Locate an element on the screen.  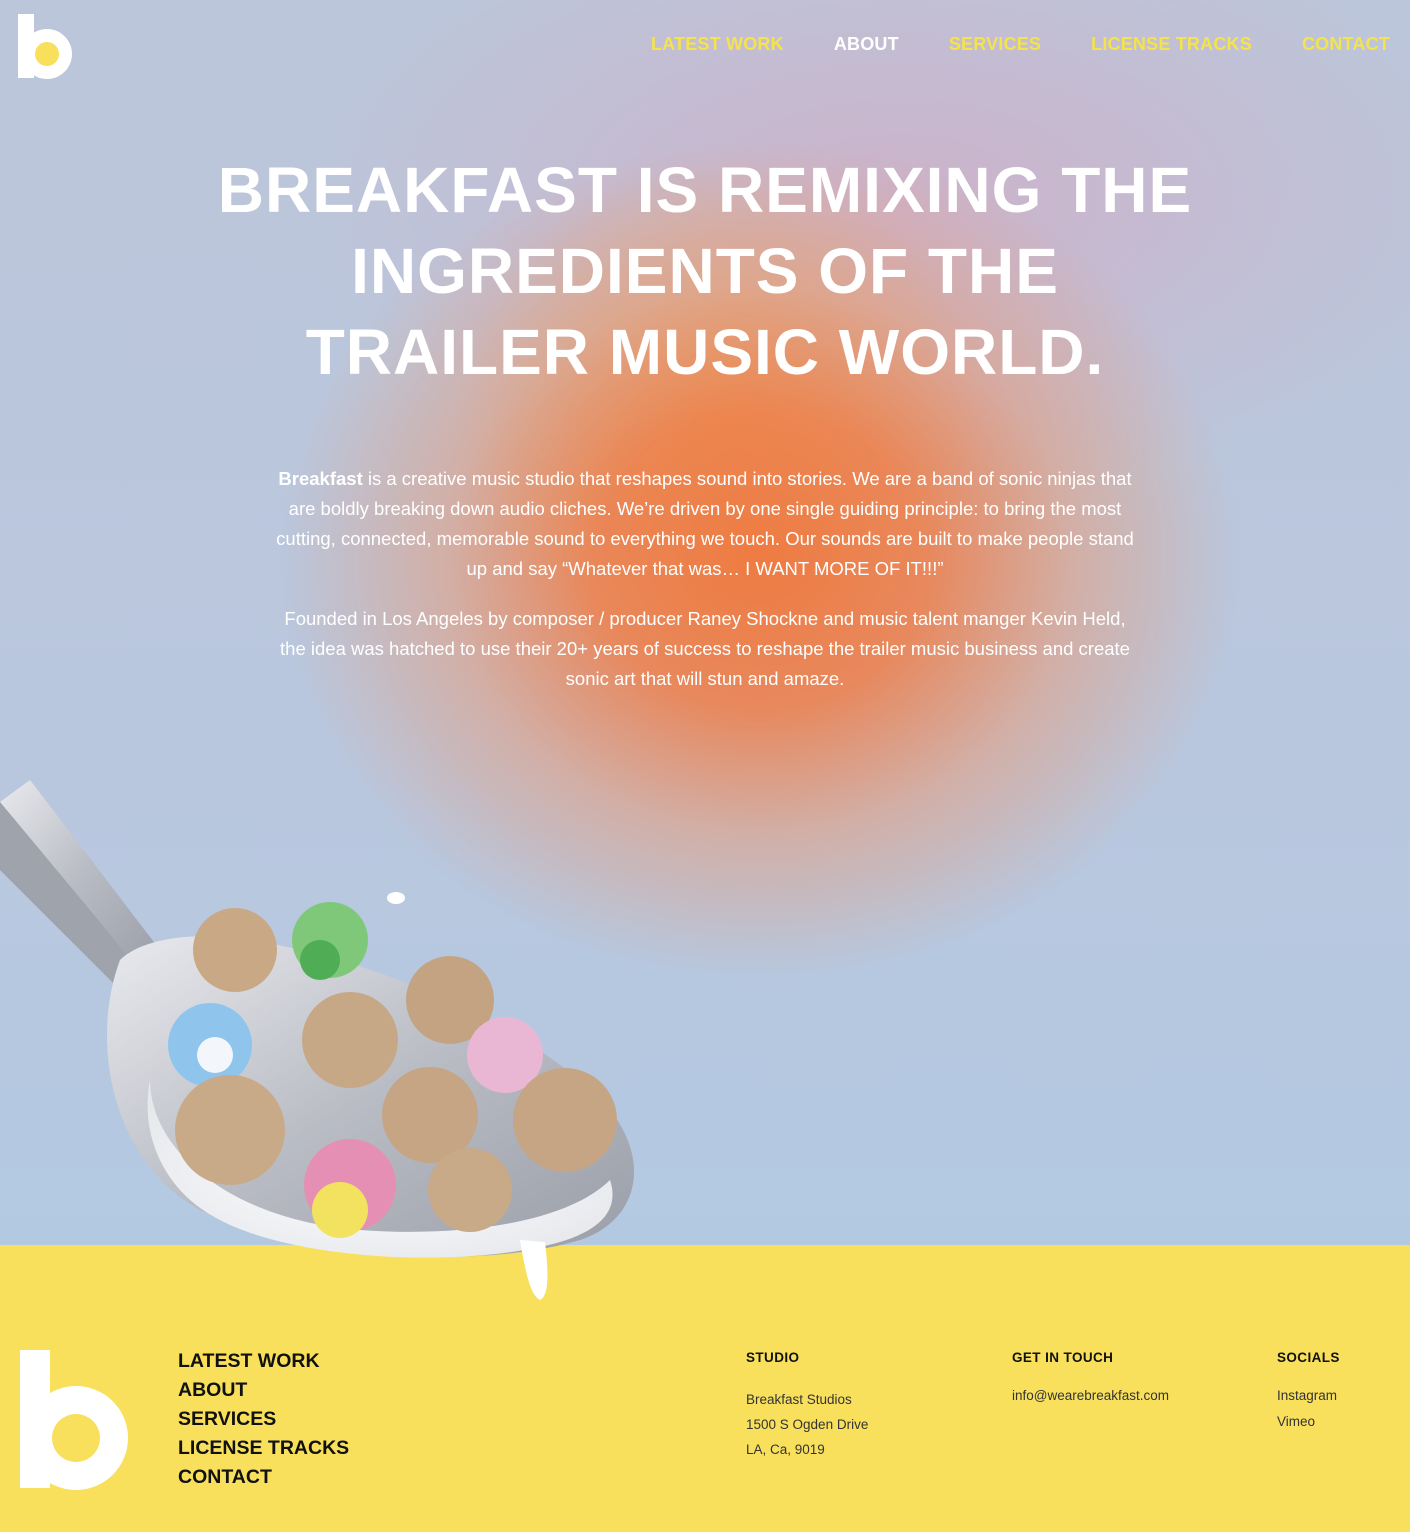
nav-services: SERVICES is located at coordinates (995, 44).